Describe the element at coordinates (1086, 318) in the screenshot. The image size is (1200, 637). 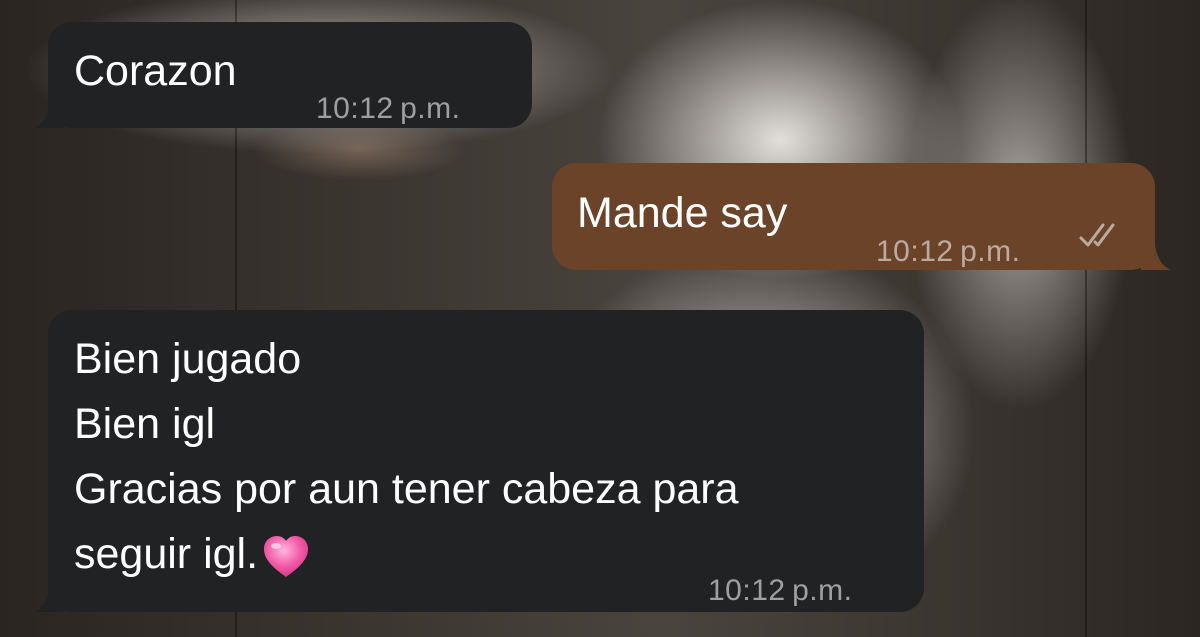
I see `wallpaper-plank-line` at that location.